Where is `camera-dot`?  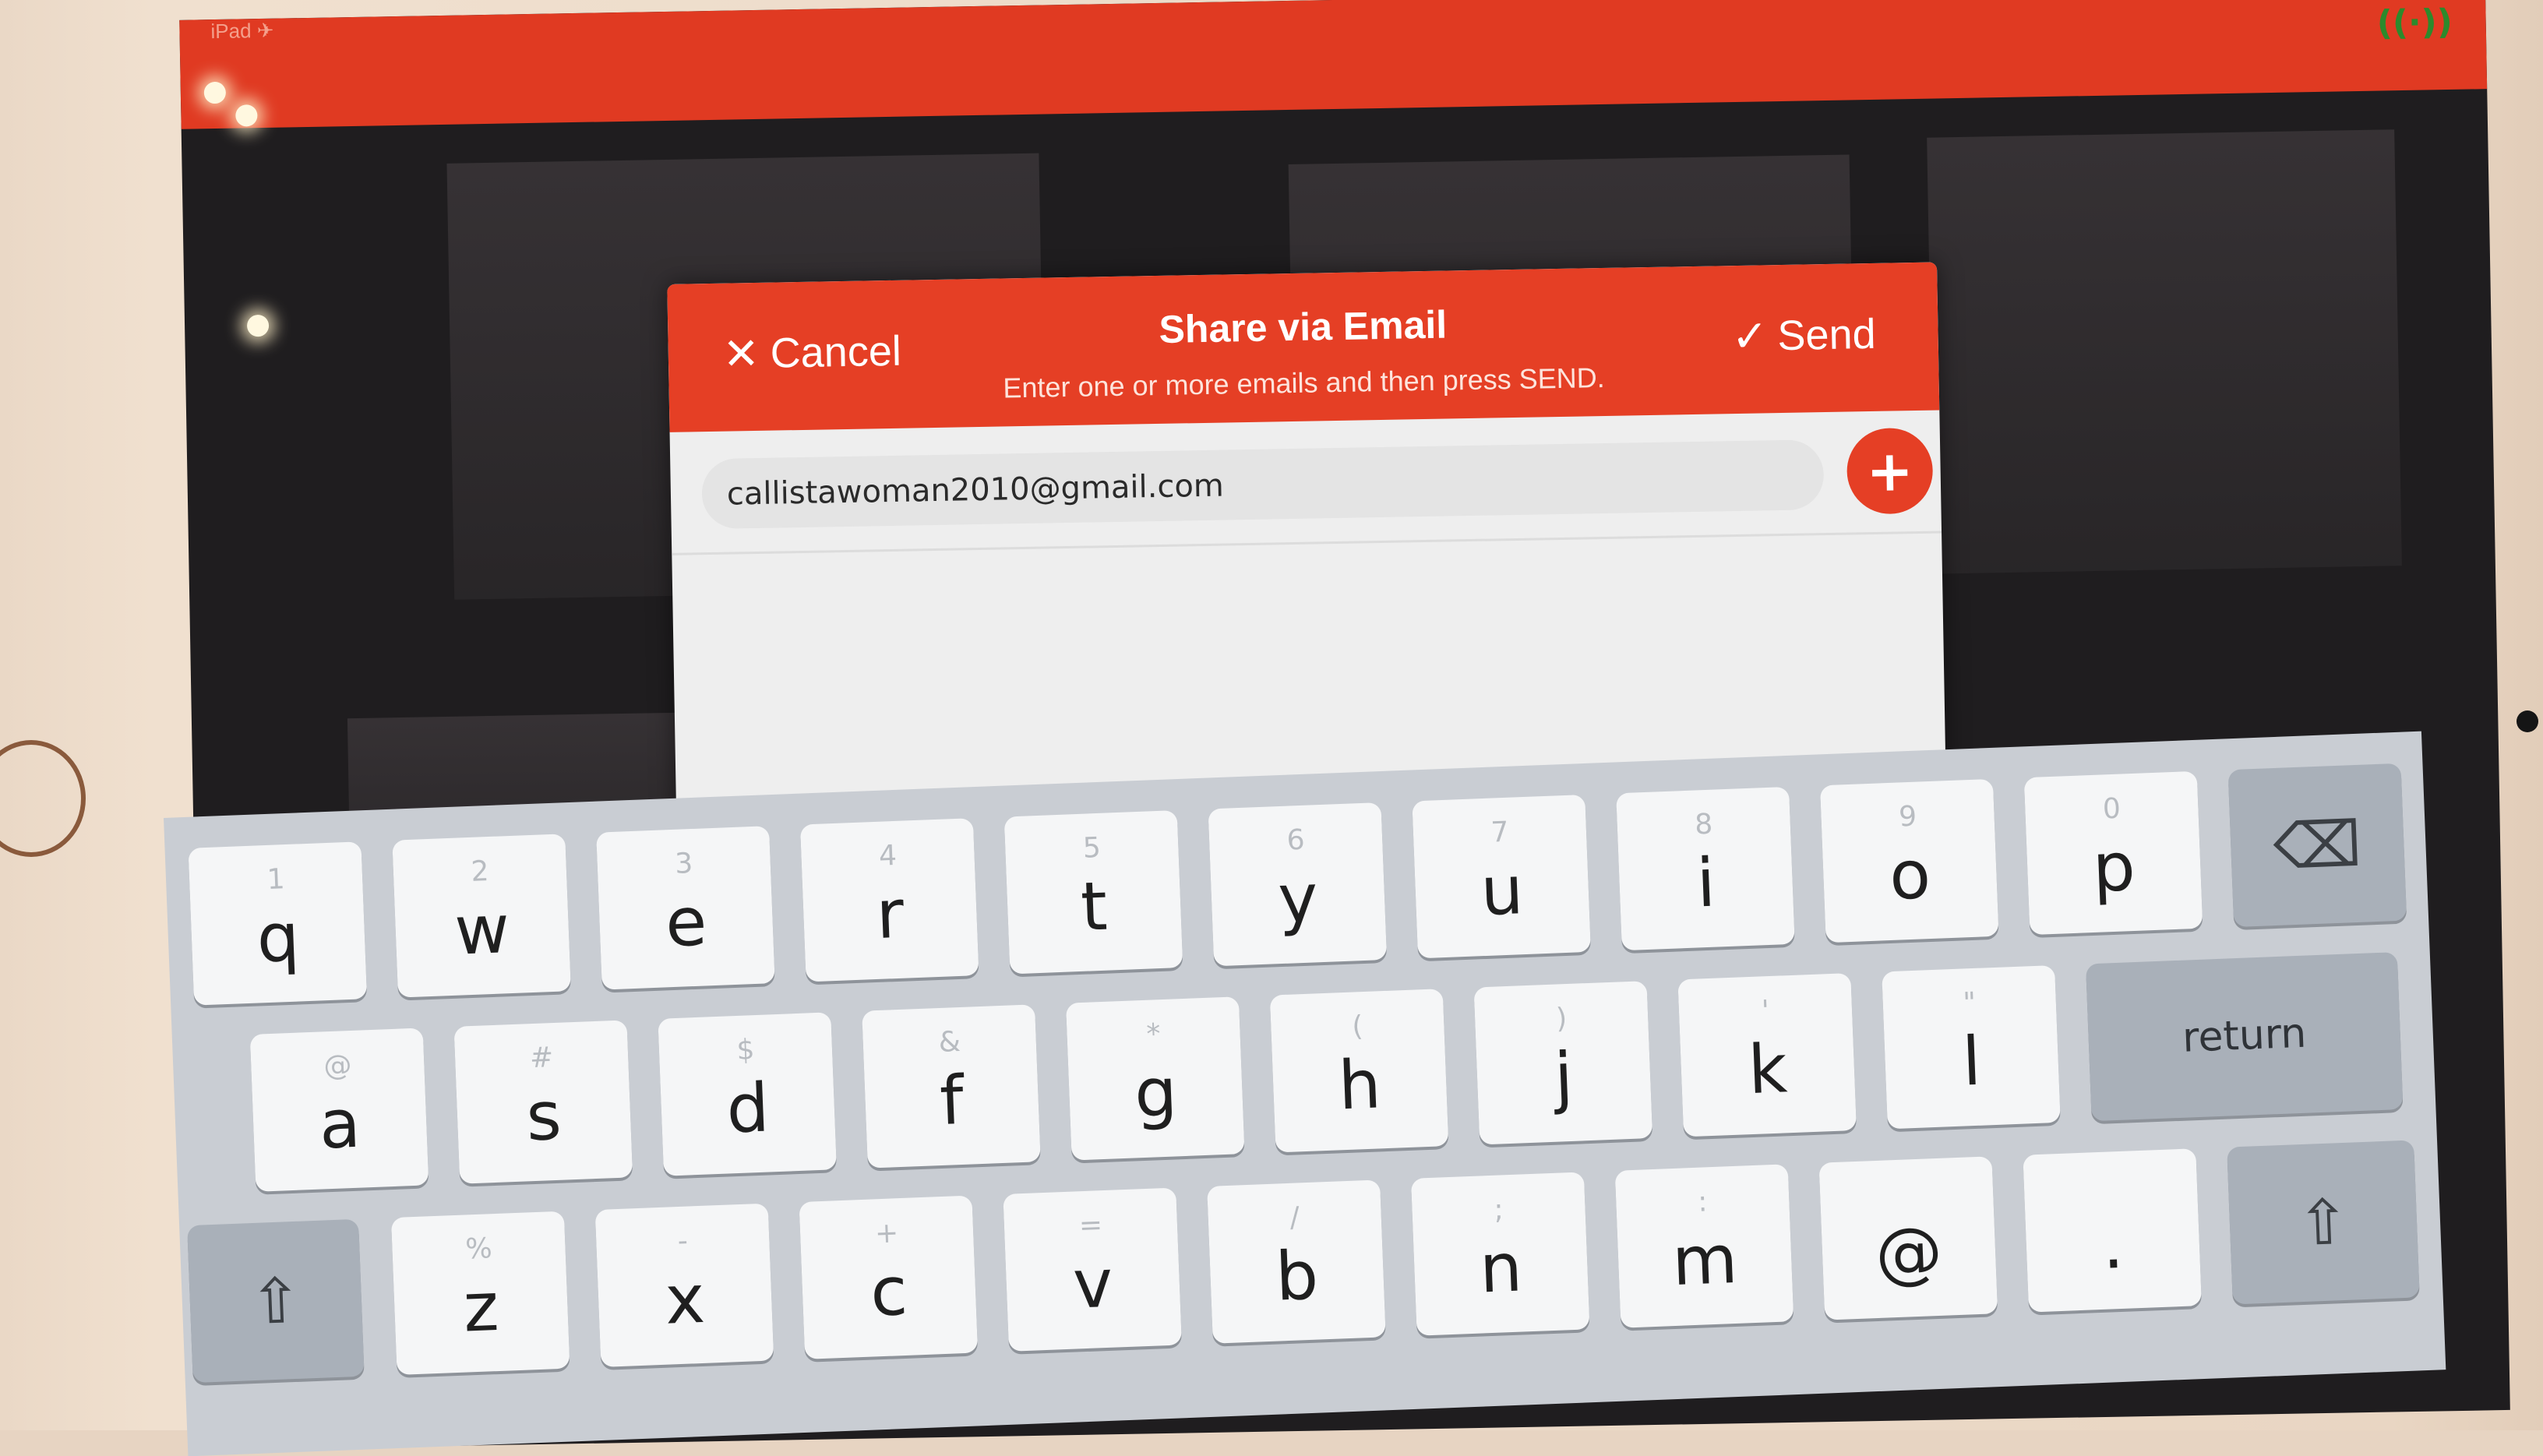
camera-dot is located at coordinates (2527, 721).